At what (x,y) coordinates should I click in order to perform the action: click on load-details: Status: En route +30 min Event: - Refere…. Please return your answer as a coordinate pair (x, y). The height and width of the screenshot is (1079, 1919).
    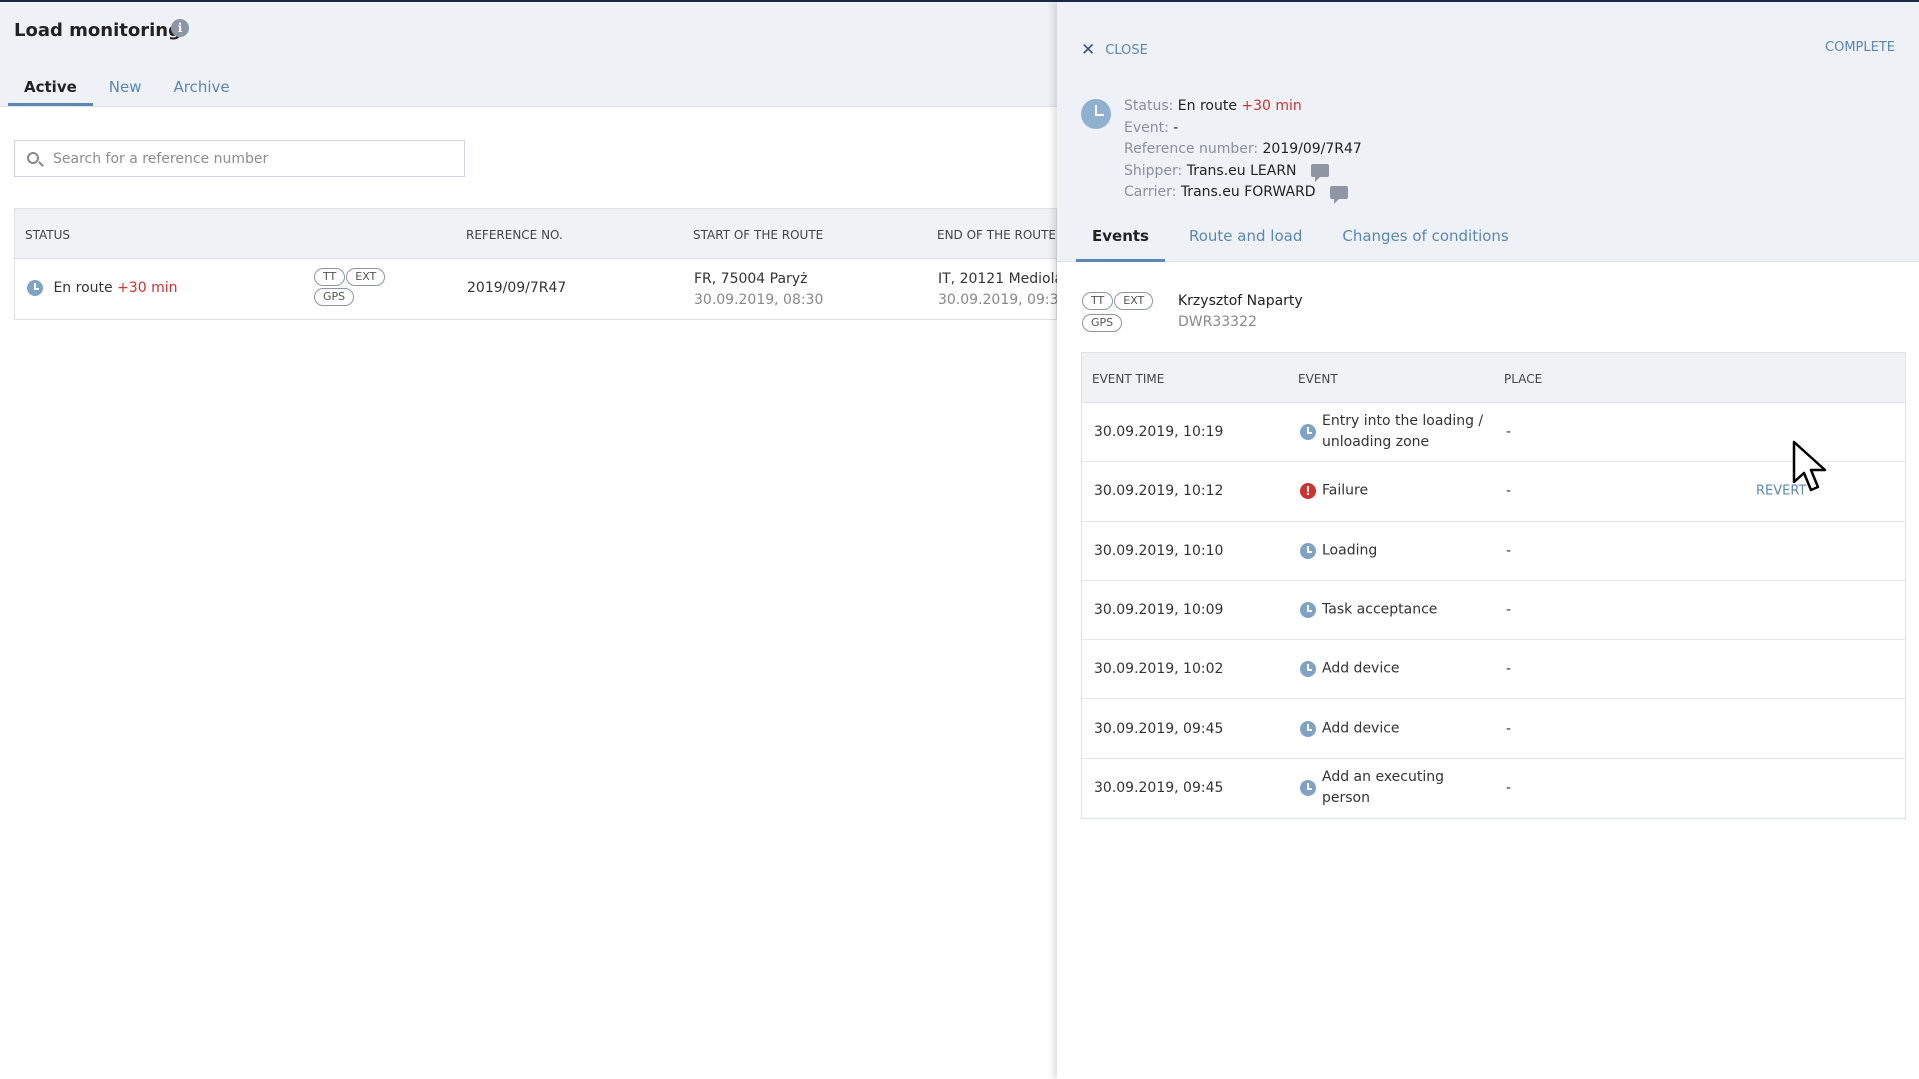
    Looking at the image, I should click on (1243, 150).